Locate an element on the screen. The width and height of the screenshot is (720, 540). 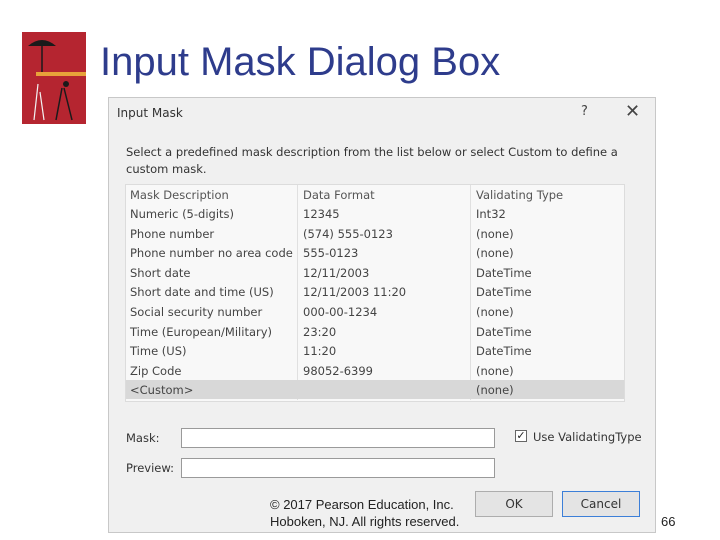
mask-description-cell: Time (European/Military) is located at coordinates (201, 331).